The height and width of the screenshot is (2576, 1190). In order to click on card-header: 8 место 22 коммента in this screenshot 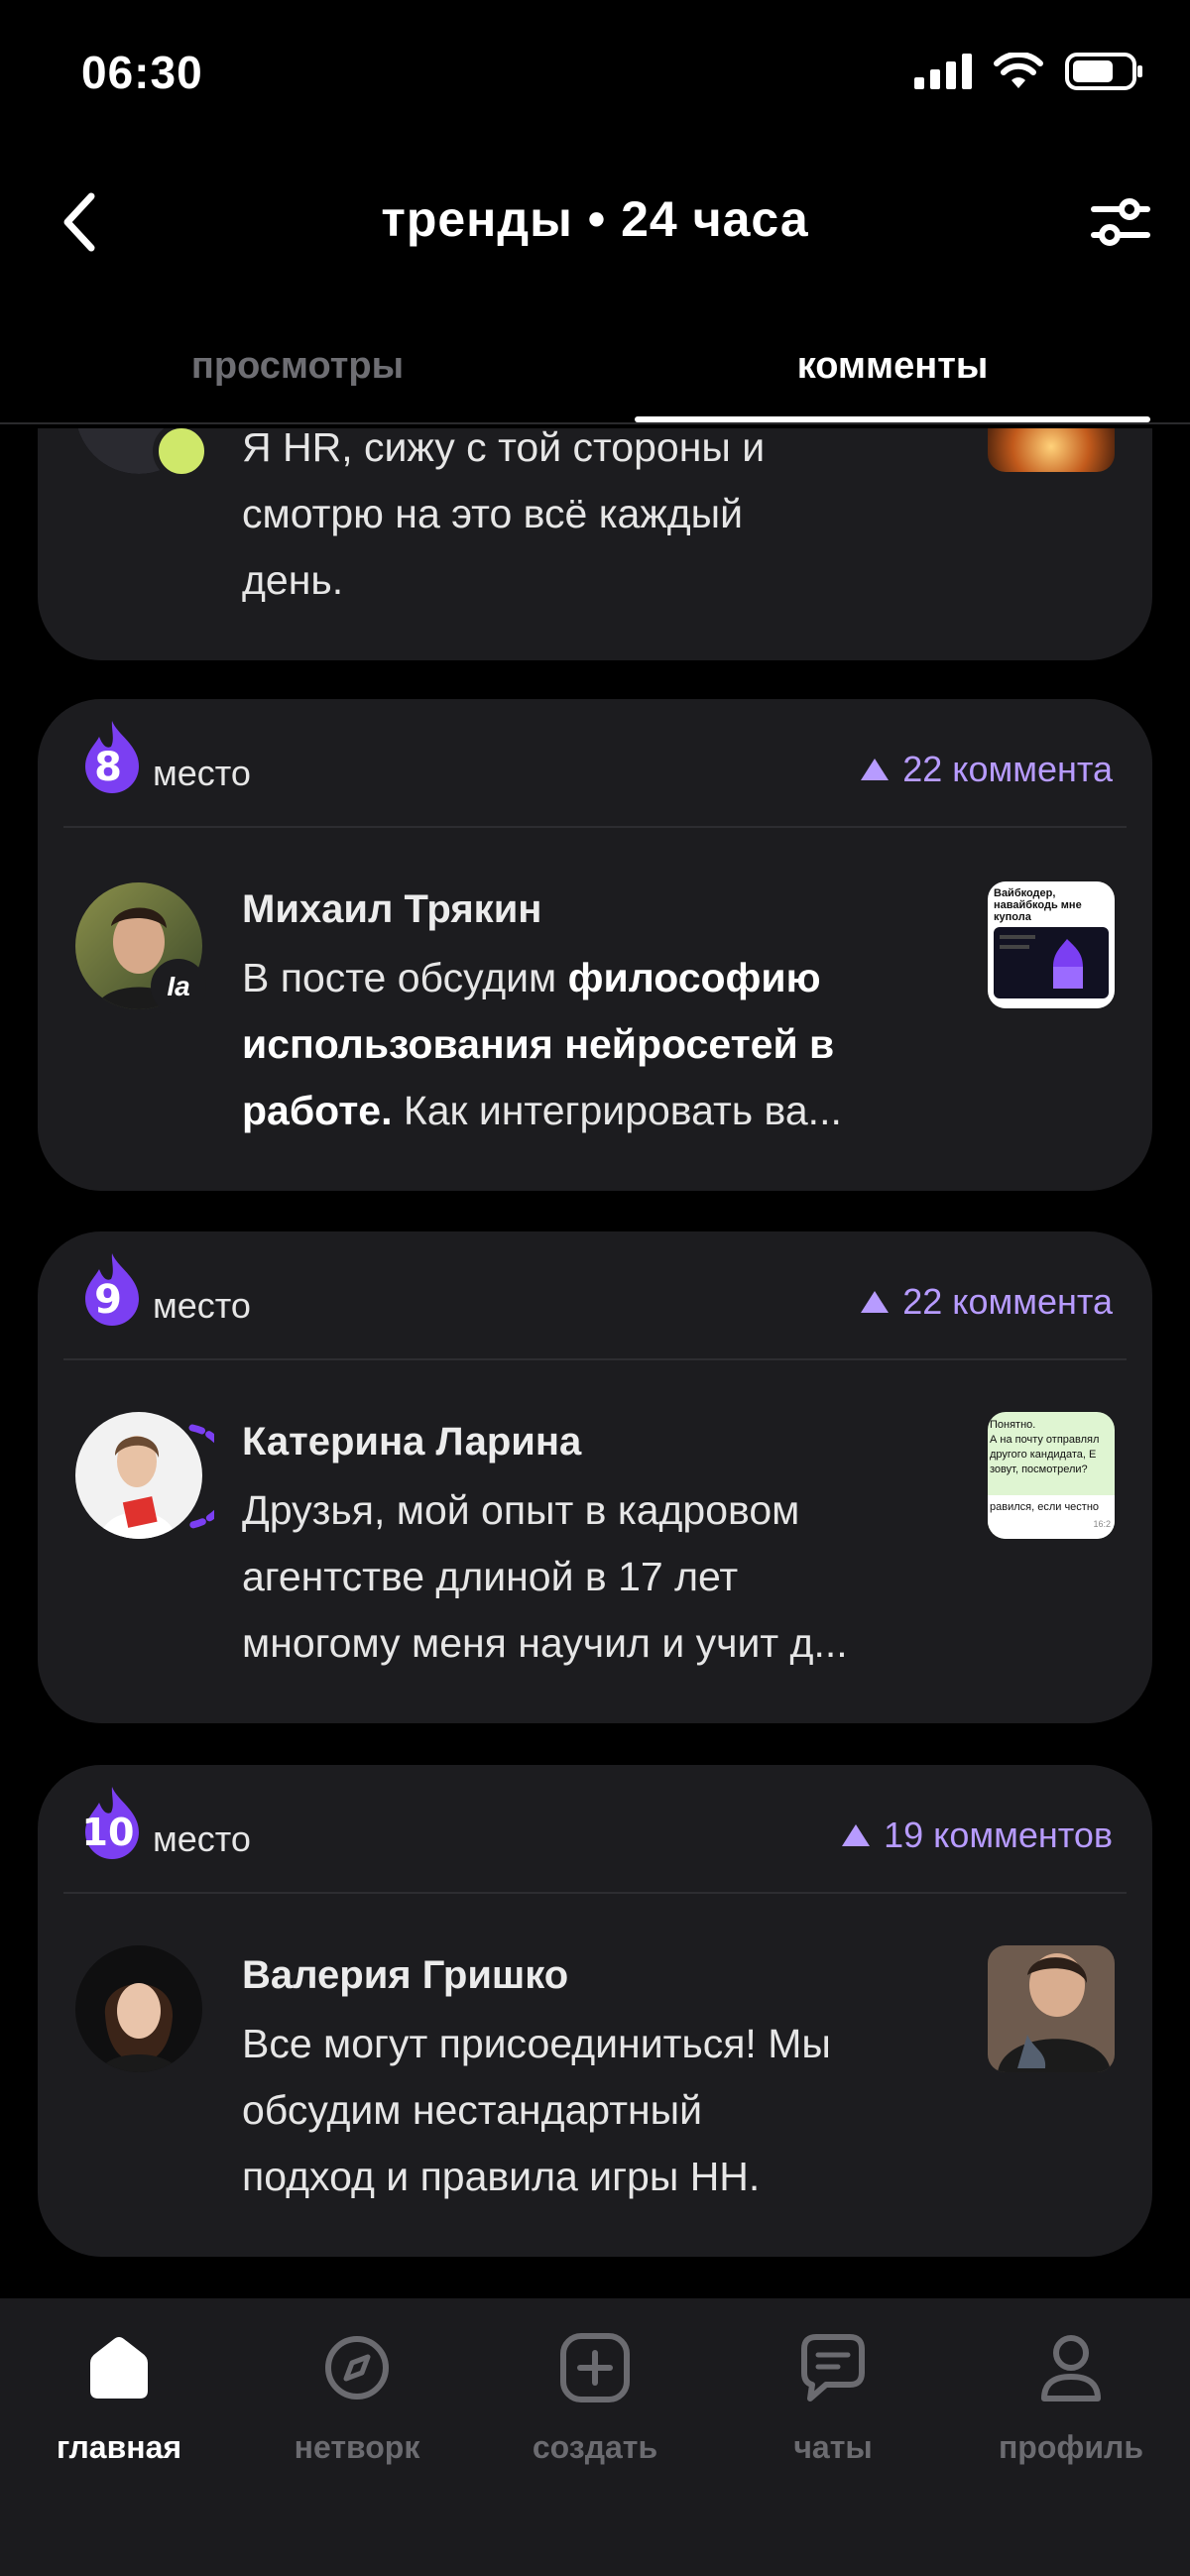, I will do `click(595, 762)`.